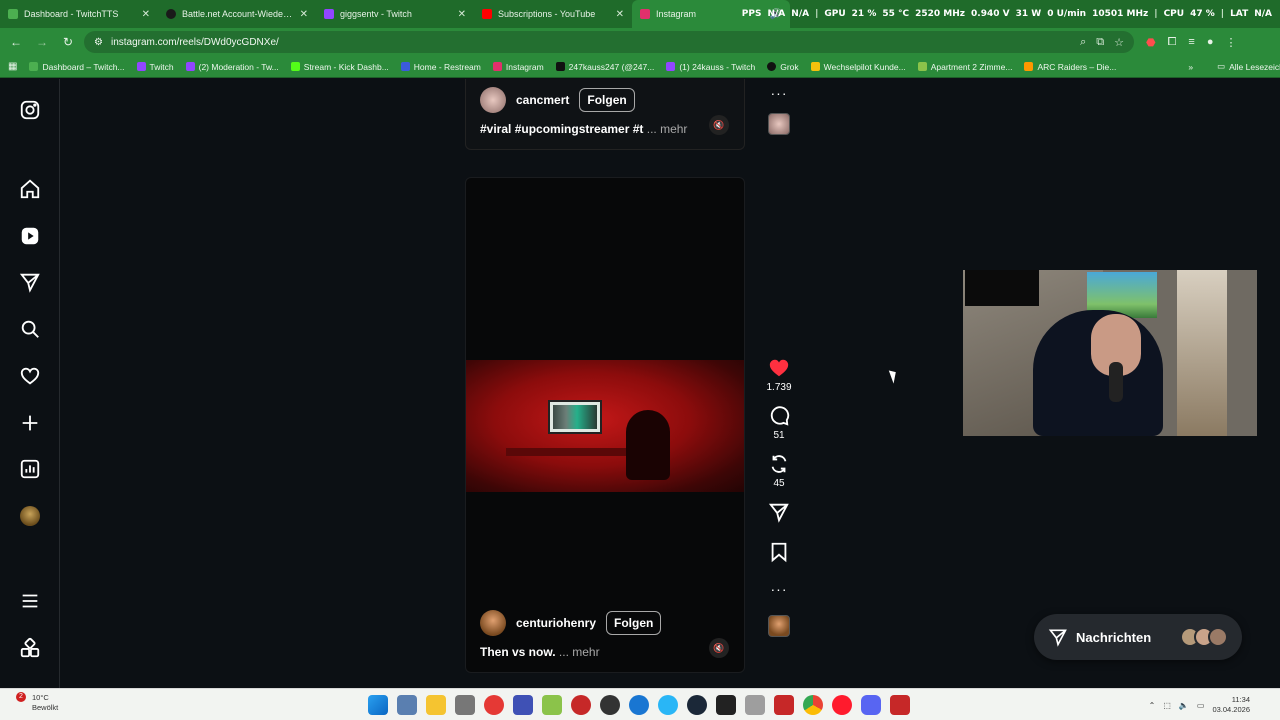  What do you see at coordinates (553, 14) in the screenshot?
I see `tab-youtube-subscriptions: Subscriptions - YouTube ✕` at bounding box center [553, 14].